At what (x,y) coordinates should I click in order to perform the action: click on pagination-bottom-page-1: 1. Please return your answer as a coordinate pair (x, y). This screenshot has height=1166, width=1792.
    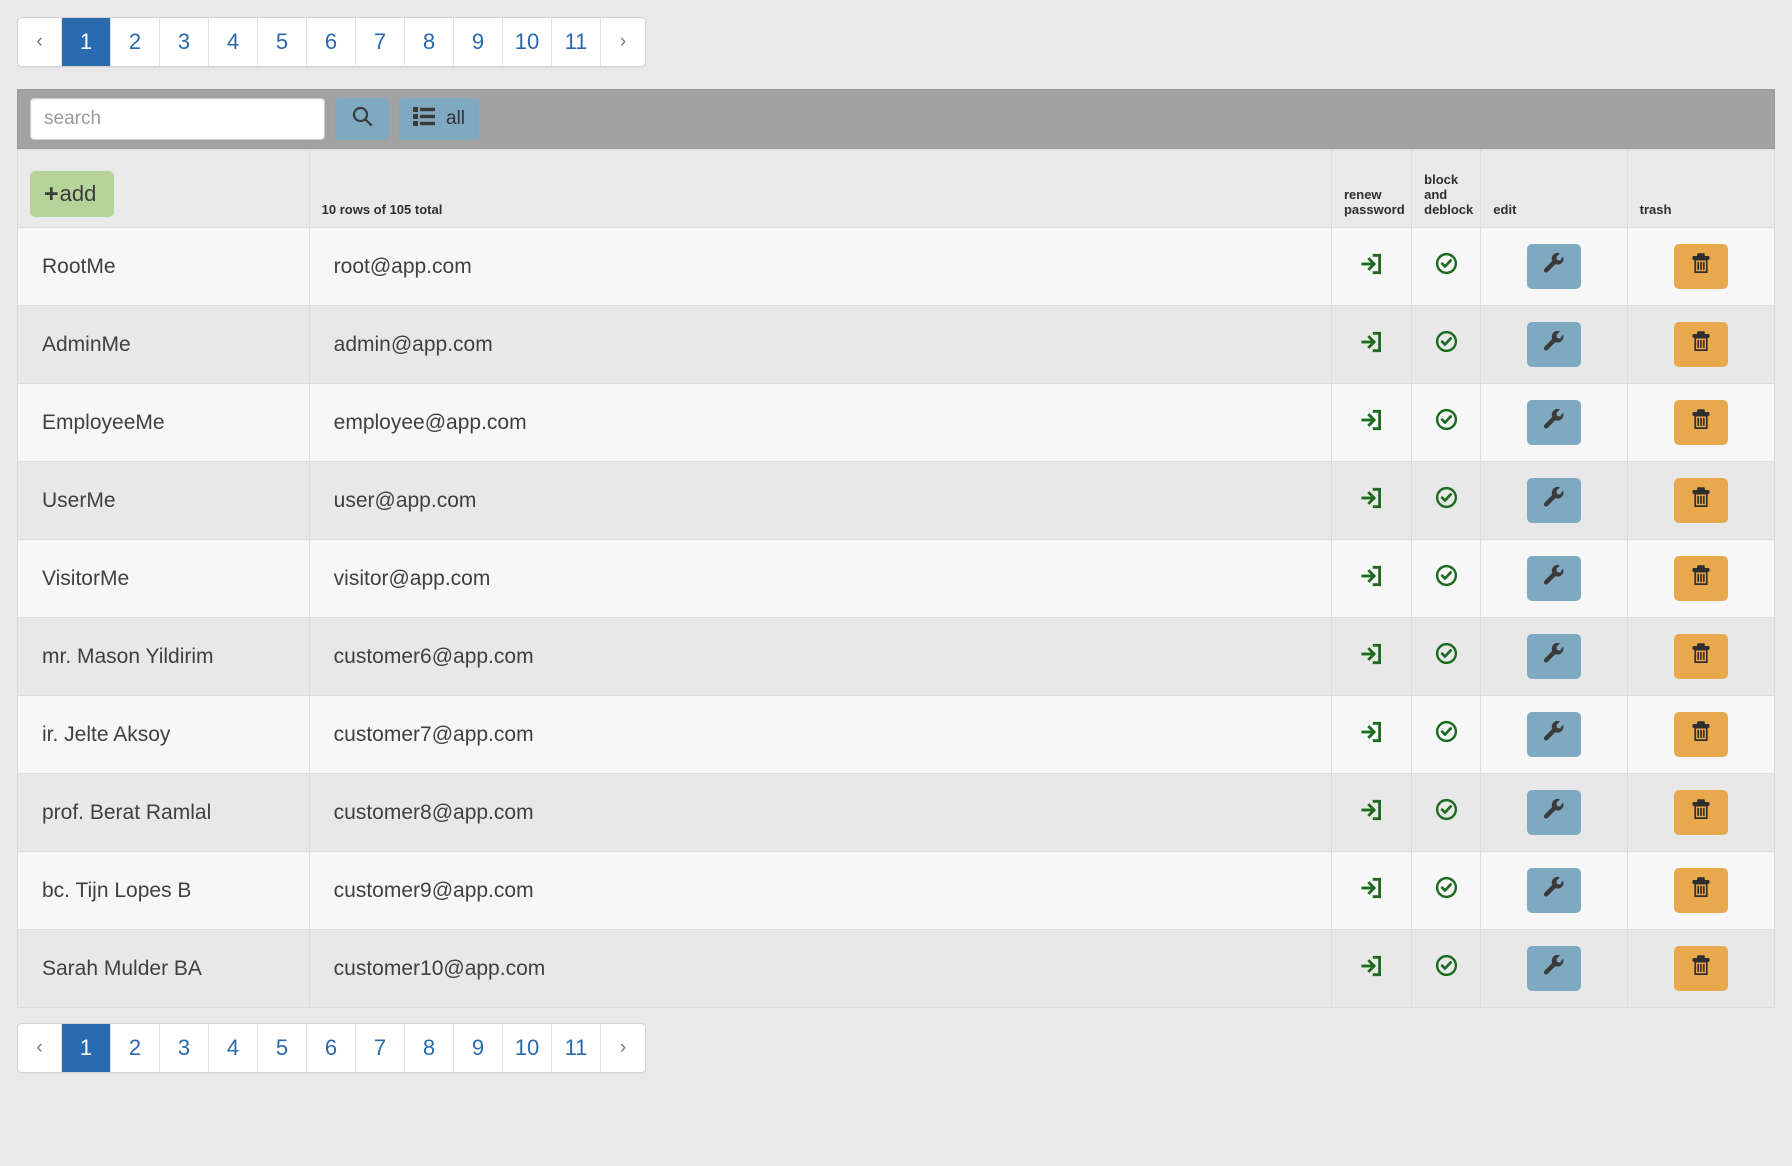
    Looking at the image, I should click on (86, 1048).